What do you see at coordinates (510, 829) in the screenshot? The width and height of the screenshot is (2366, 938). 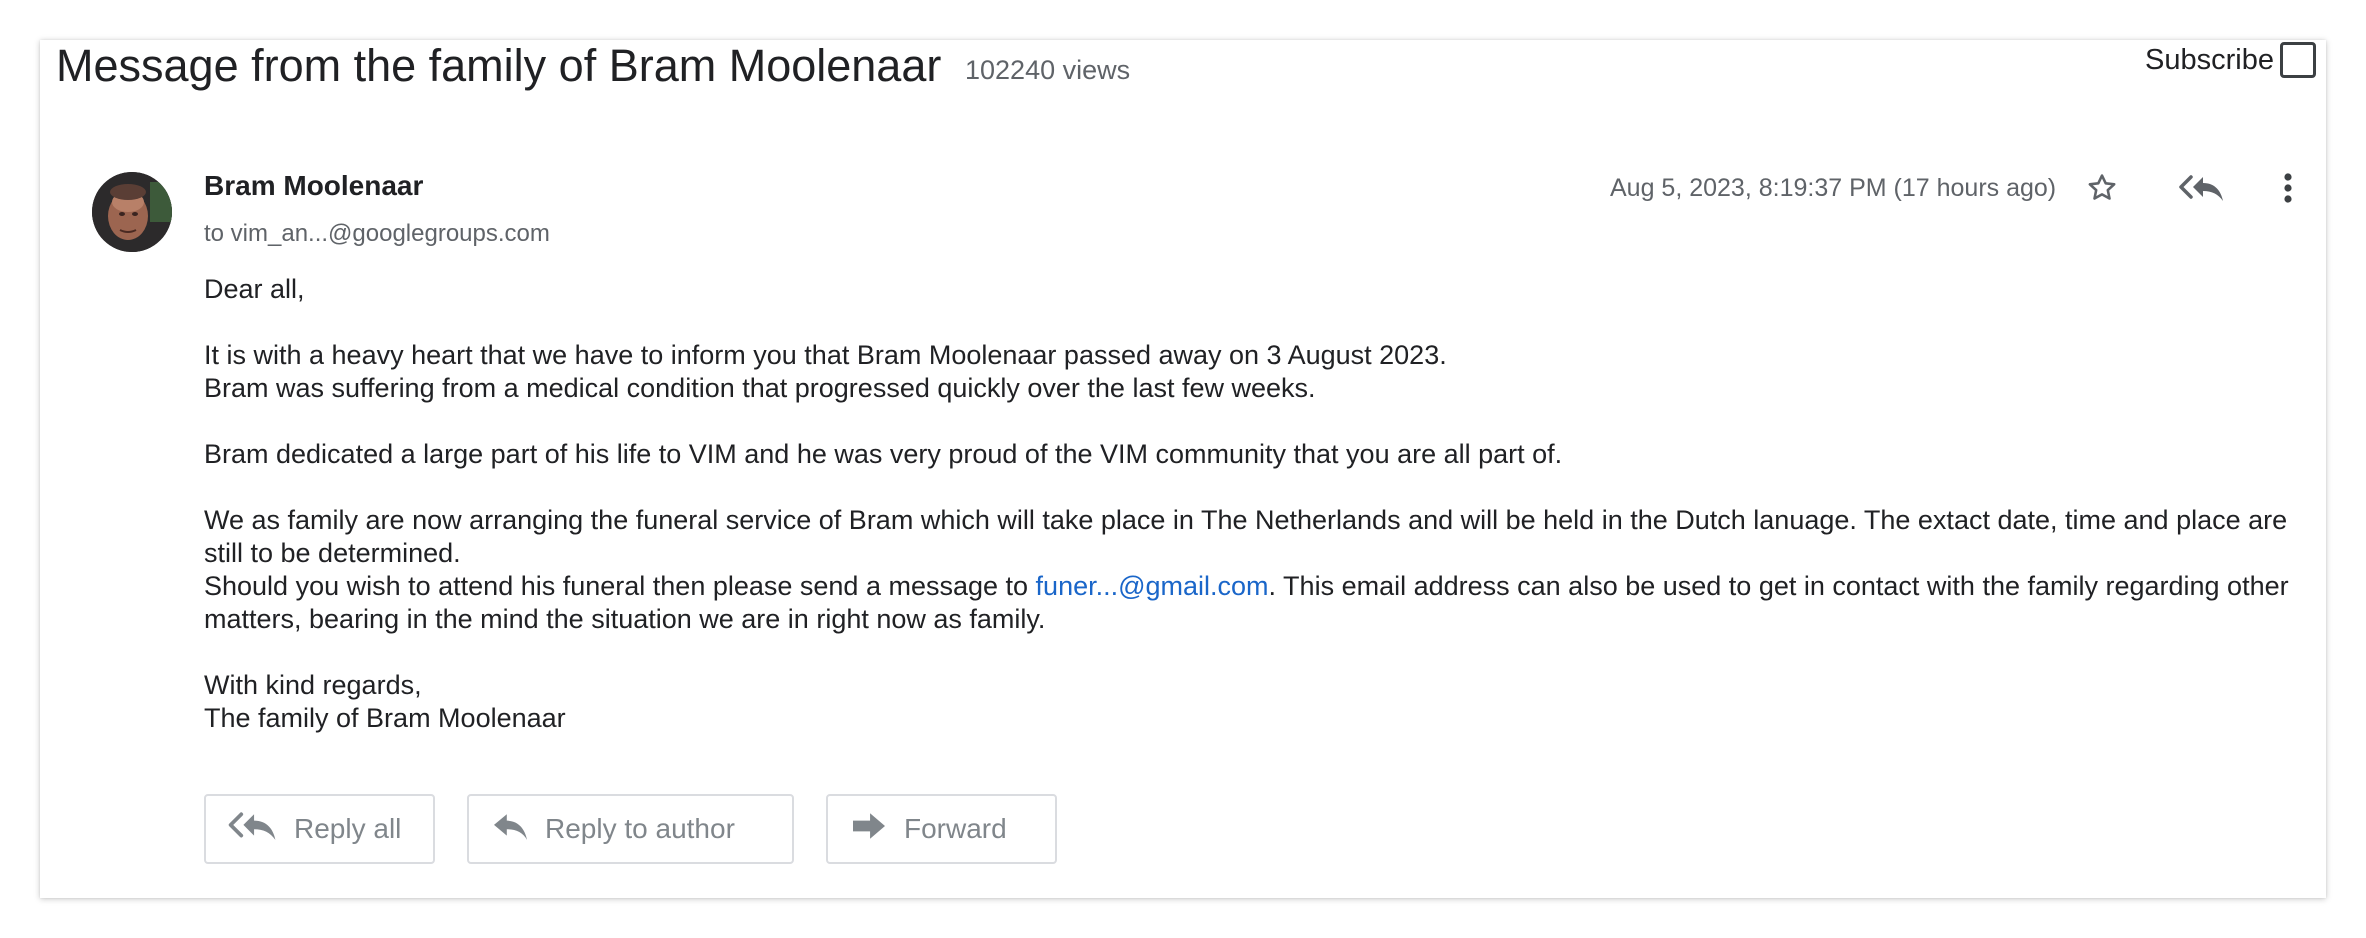 I see `reply-icon` at bounding box center [510, 829].